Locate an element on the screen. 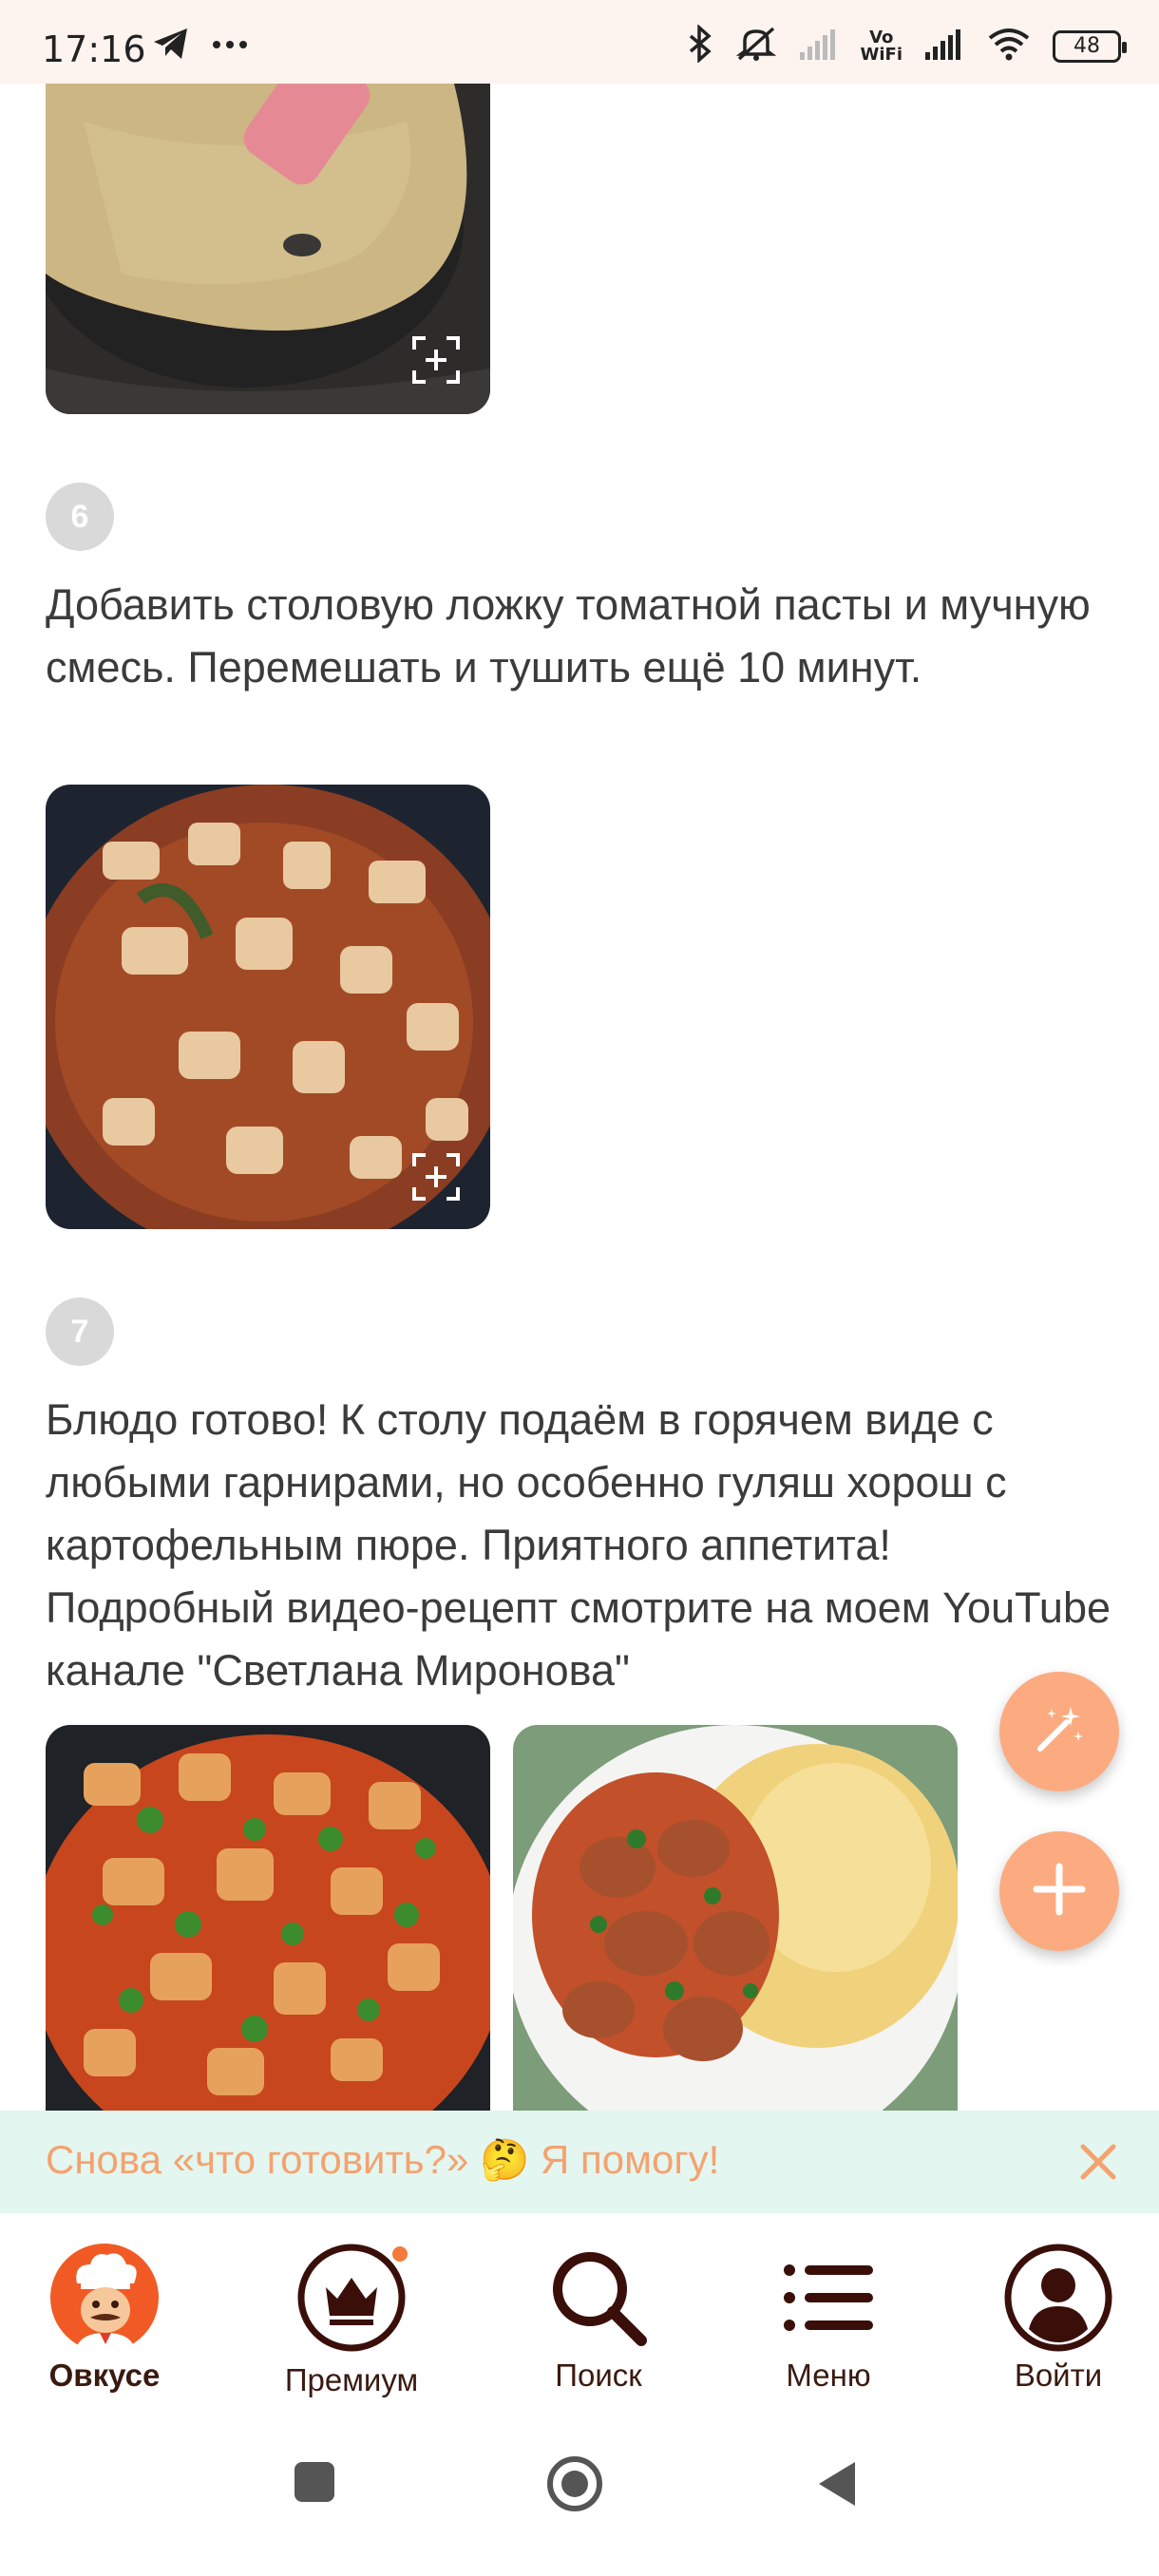 This screenshot has width=1159, height=2576. nav-label: Войти is located at coordinates (1058, 2375).